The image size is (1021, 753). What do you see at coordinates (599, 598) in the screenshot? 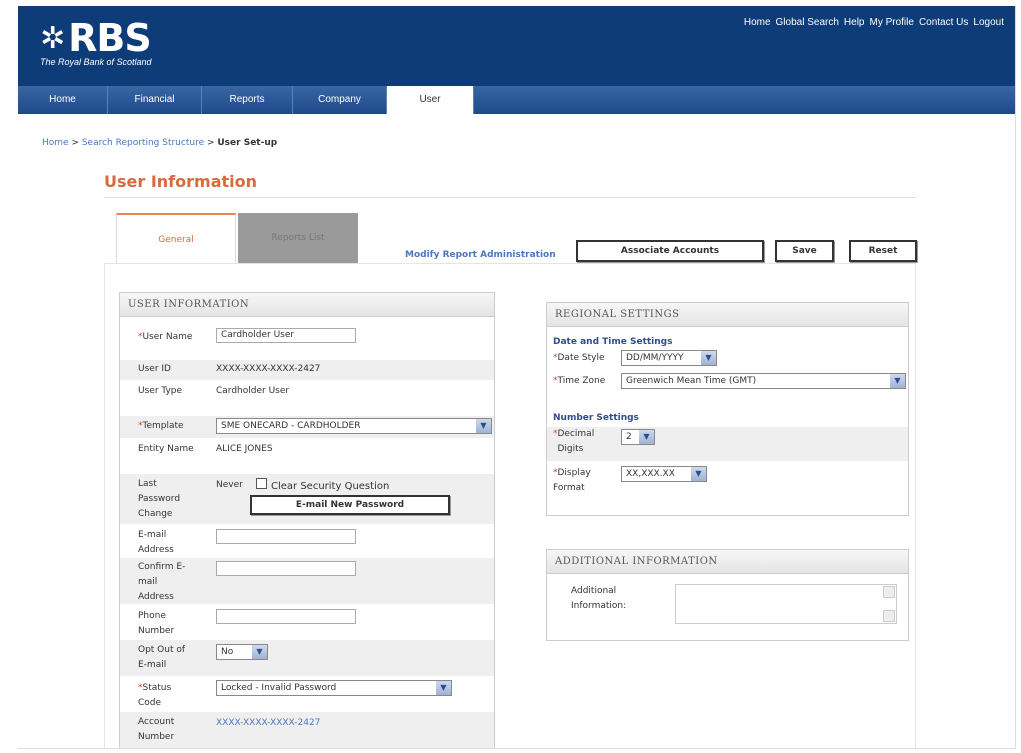
I see `additional-information-label: Additional Information:` at bounding box center [599, 598].